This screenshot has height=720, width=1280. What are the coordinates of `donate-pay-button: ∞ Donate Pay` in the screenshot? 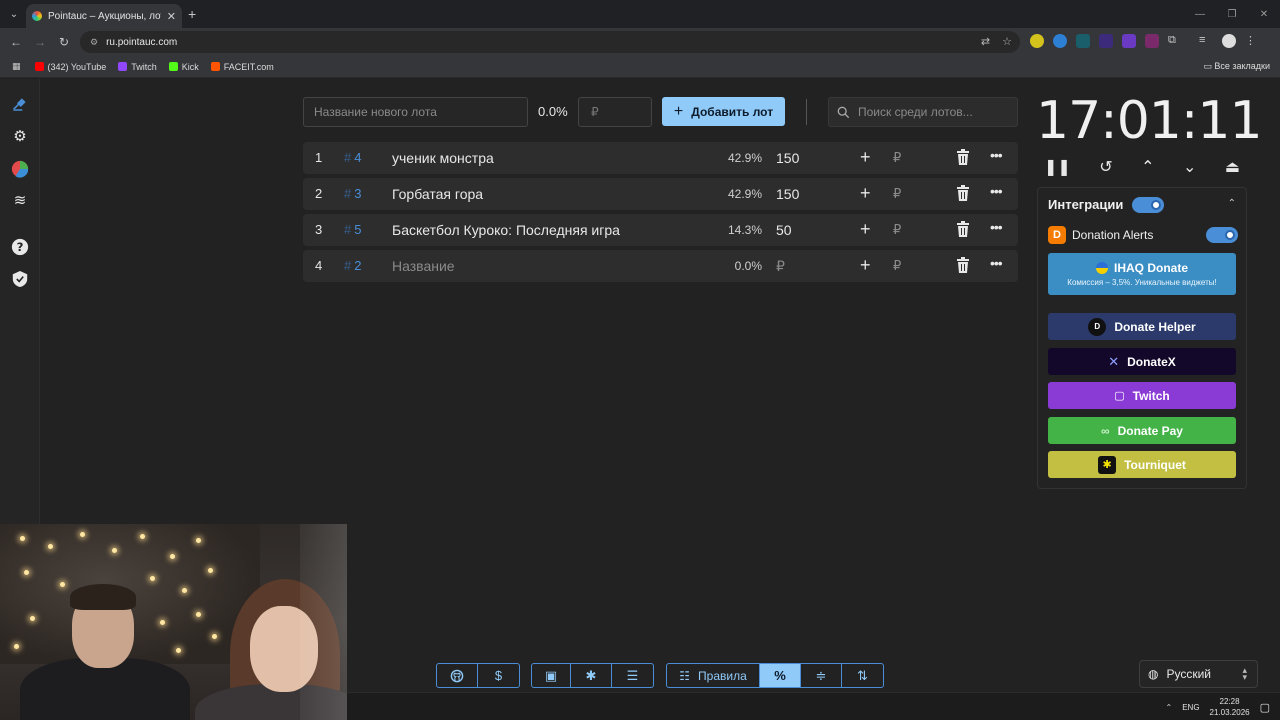 It's located at (1142, 430).